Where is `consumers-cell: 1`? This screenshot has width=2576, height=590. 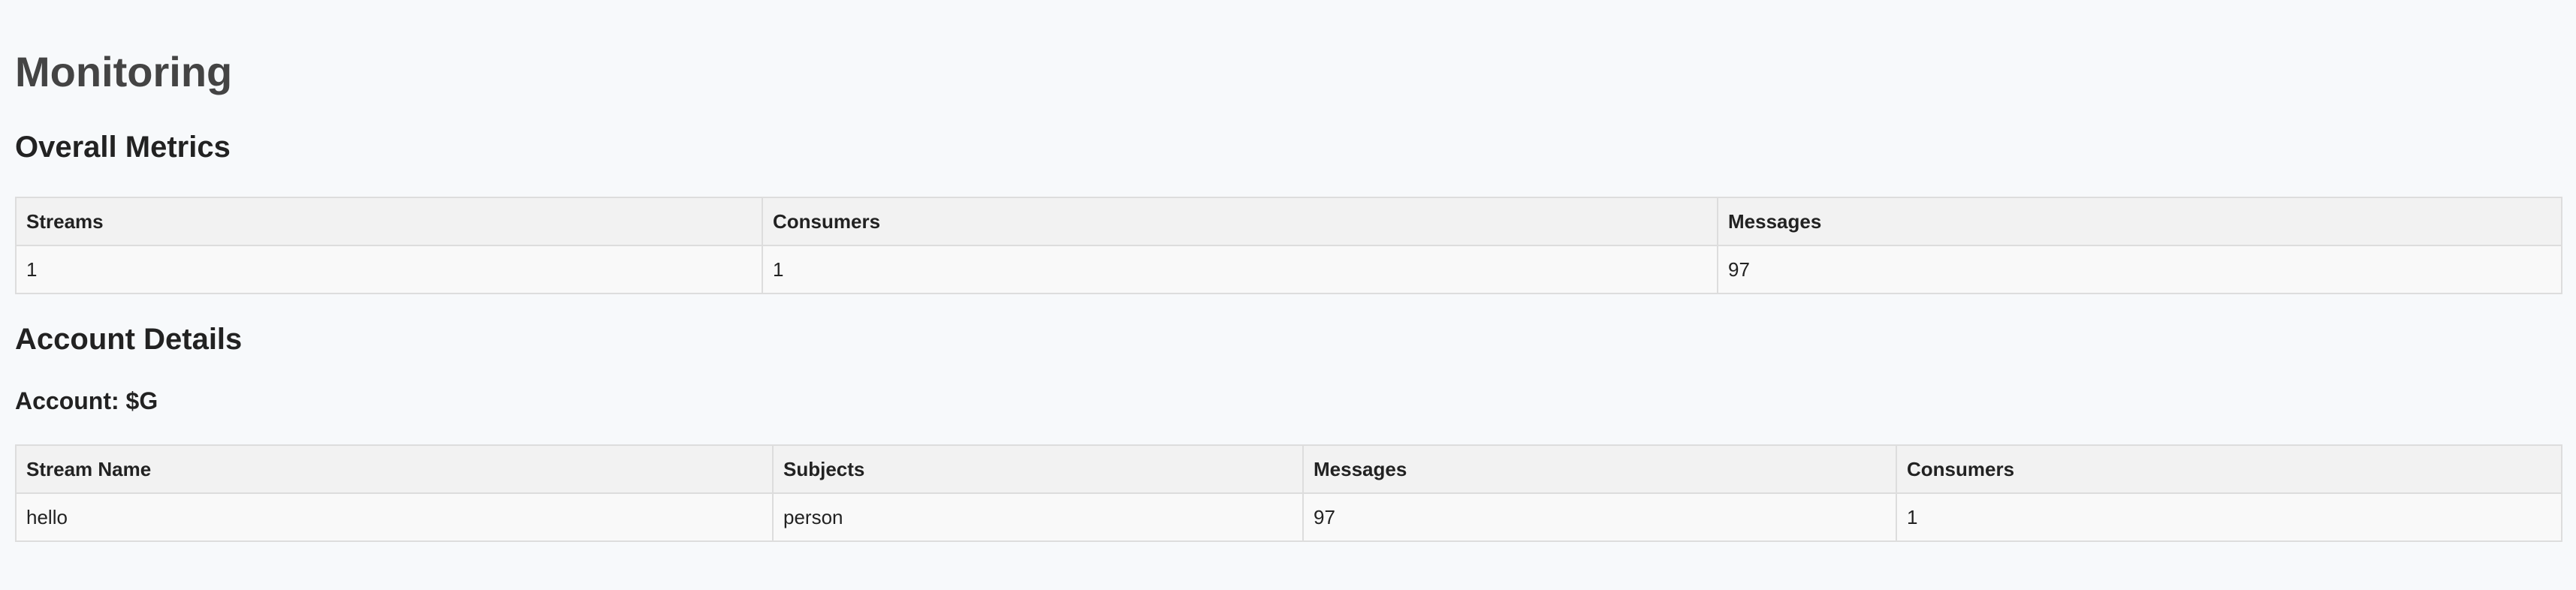 consumers-cell: 1 is located at coordinates (2229, 517).